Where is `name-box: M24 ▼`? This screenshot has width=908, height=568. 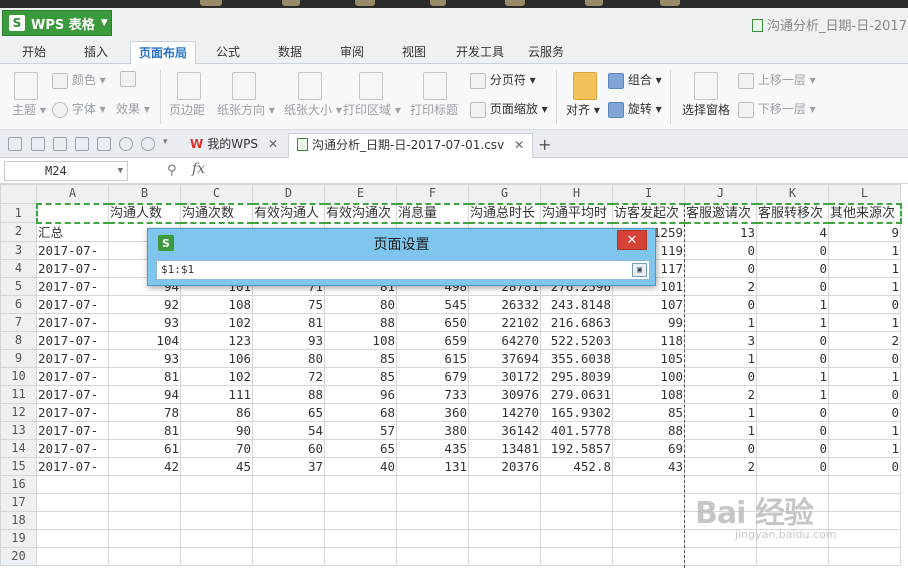 name-box: M24 ▼ is located at coordinates (66, 171).